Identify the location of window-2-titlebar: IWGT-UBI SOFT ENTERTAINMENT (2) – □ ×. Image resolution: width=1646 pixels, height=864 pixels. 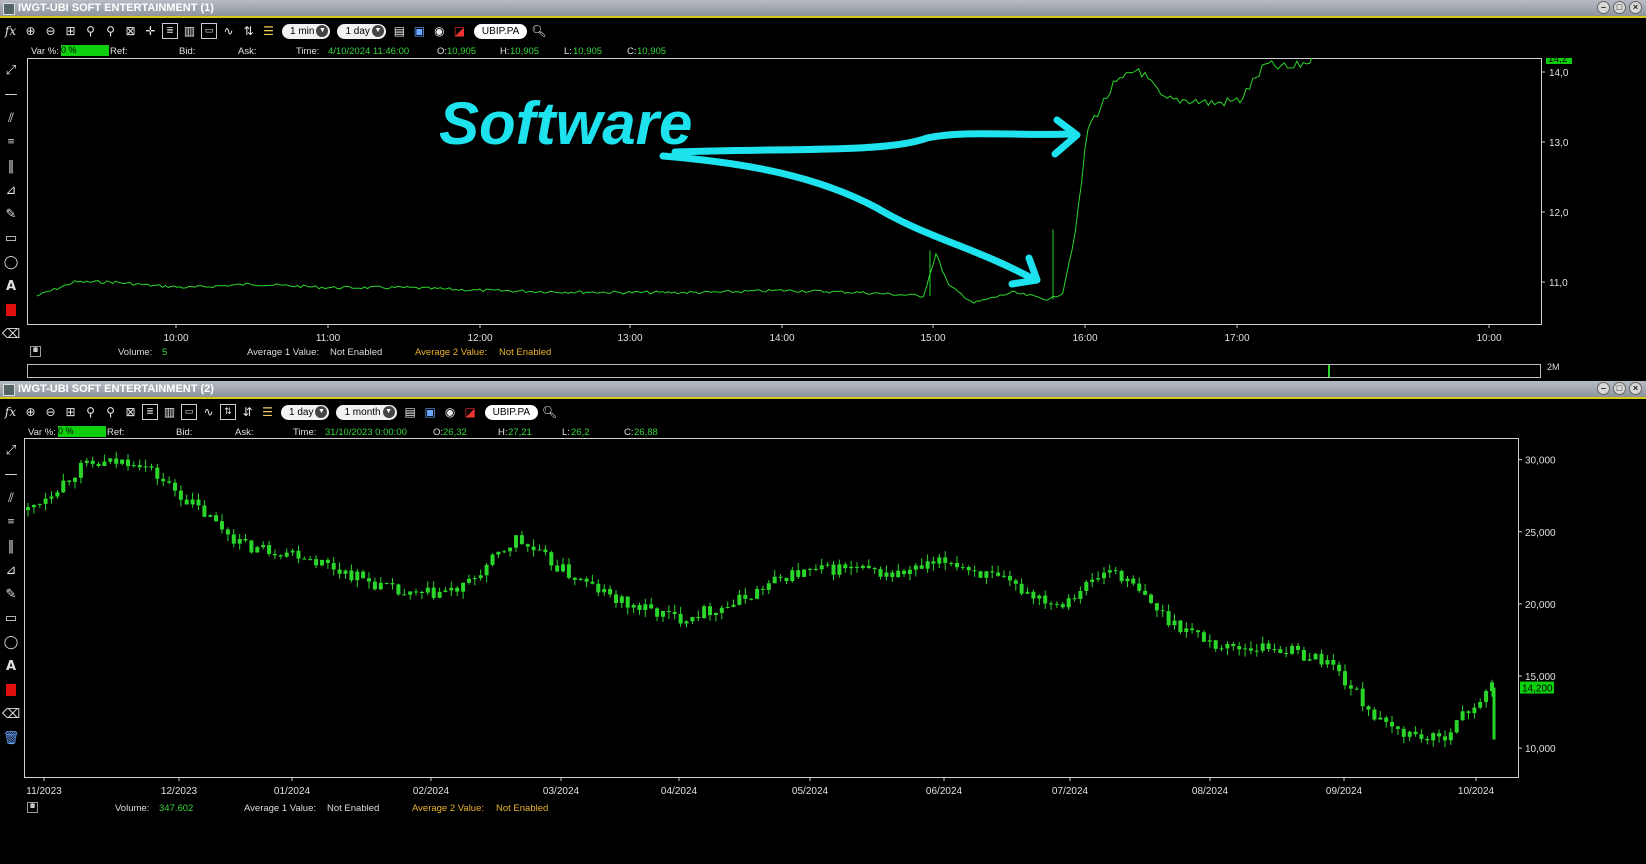
(823, 389).